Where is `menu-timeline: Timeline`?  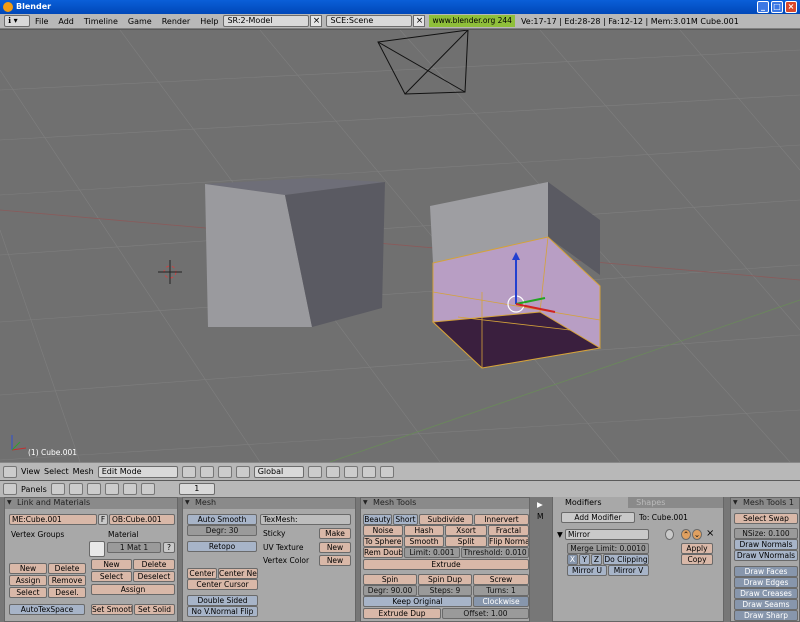 menu-timeline: Timeline is located at coordinates (101, 21).